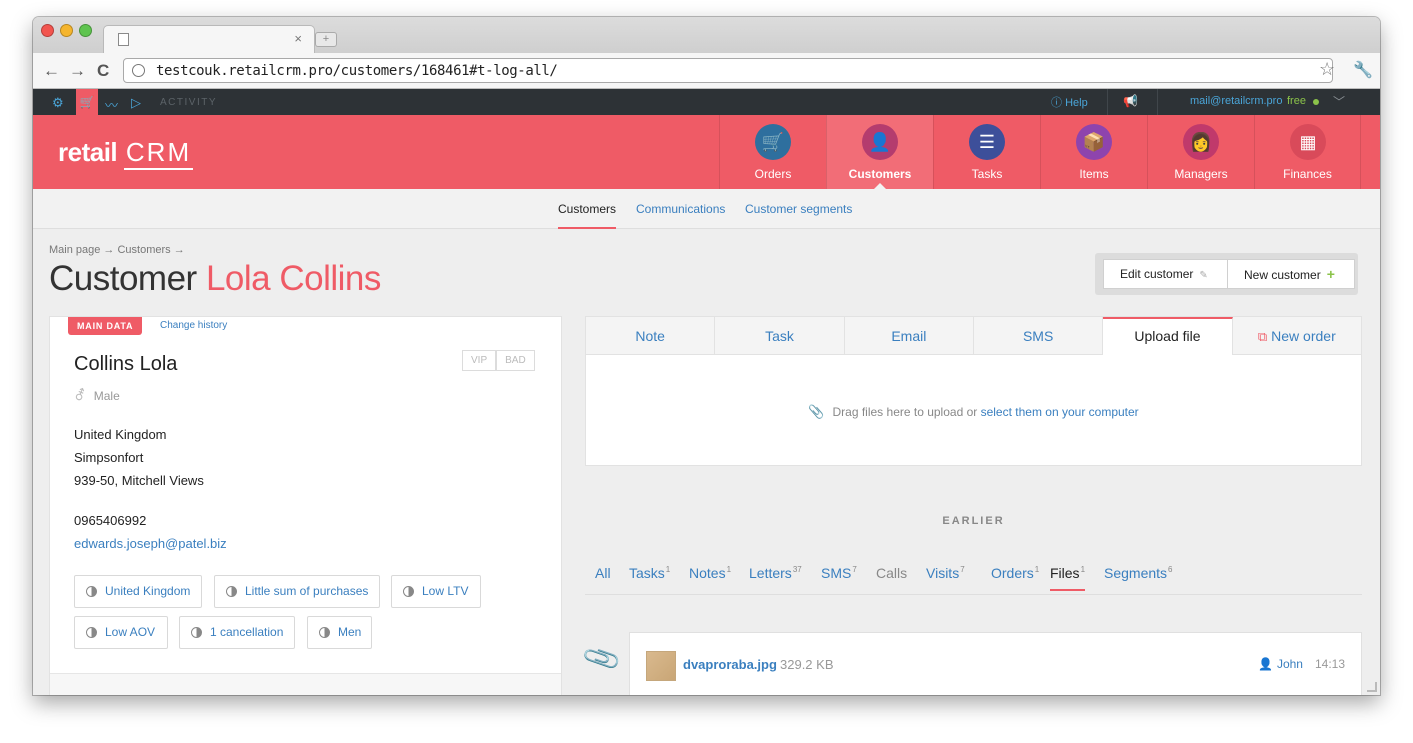  Describe the element at coordinates (1363, 70) in the screenshot. I see `wrench-icon: 🔧` at that location.